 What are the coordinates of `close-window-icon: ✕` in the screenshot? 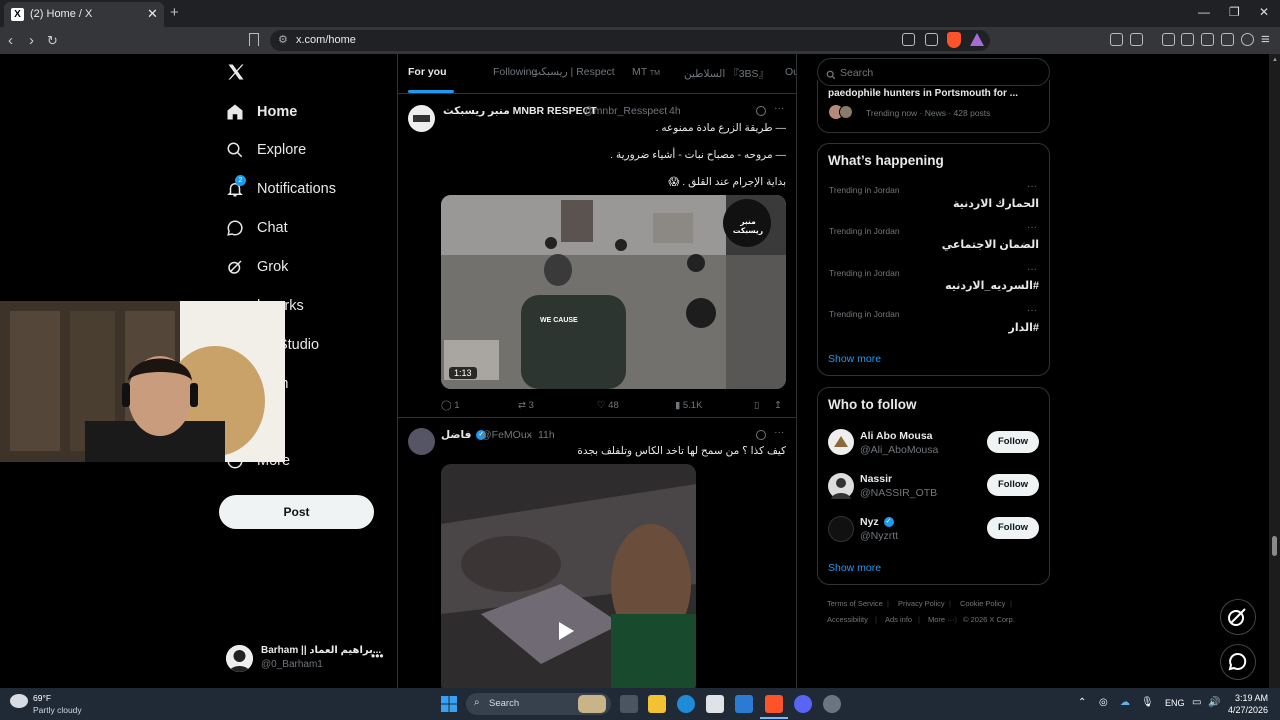 It's located at (1264, 12).